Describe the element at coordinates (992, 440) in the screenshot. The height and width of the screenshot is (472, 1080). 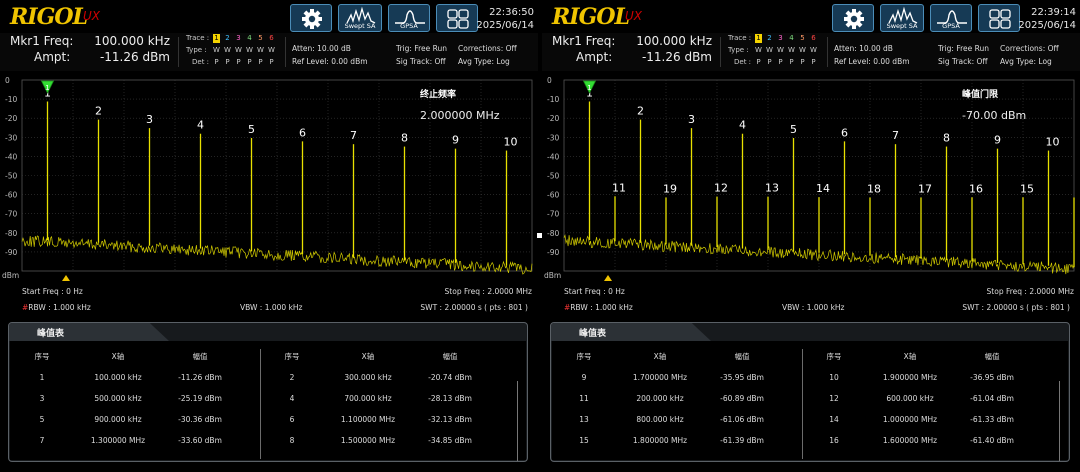
I see `table-cell: -61.40 dBm` at that location.